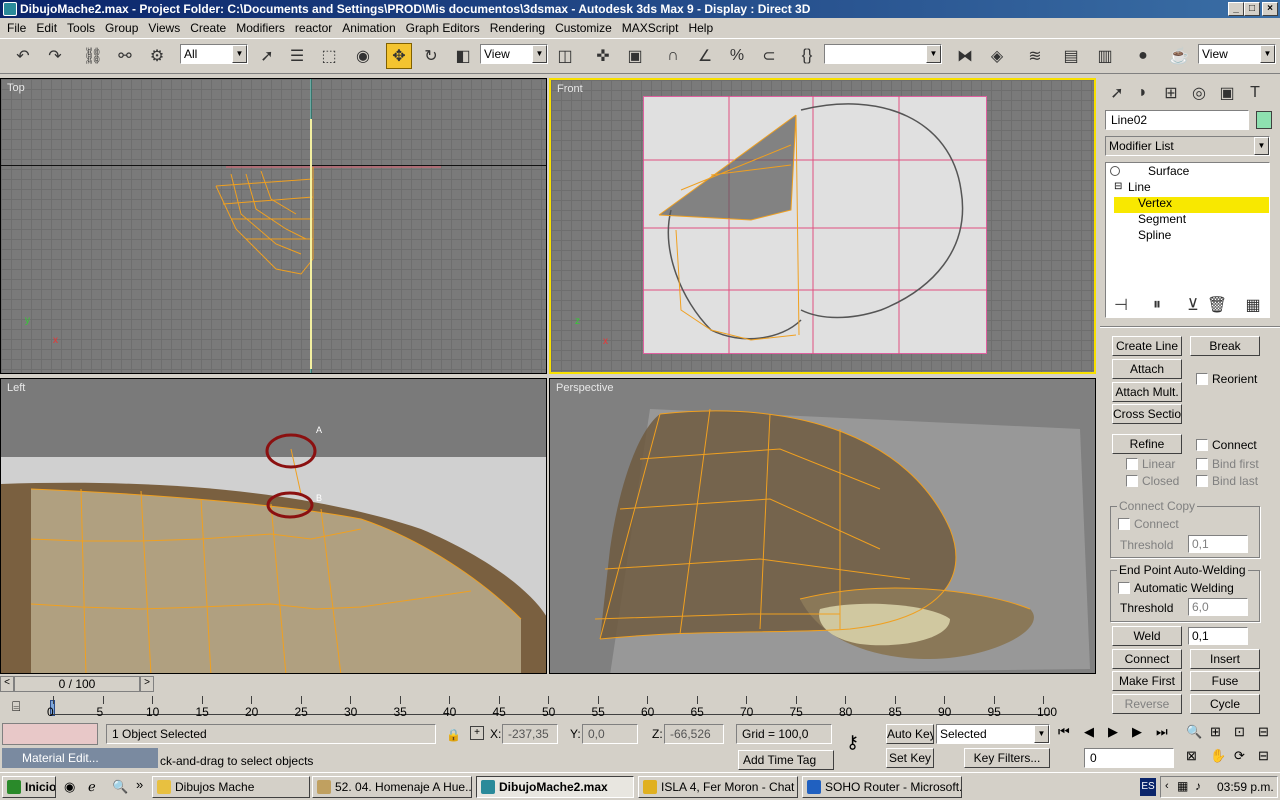 This screenshot has width=1280, height=800. Describe the element at coordinates (997, 56) in the screenshot. I see `align-icon: ◈` at that location.